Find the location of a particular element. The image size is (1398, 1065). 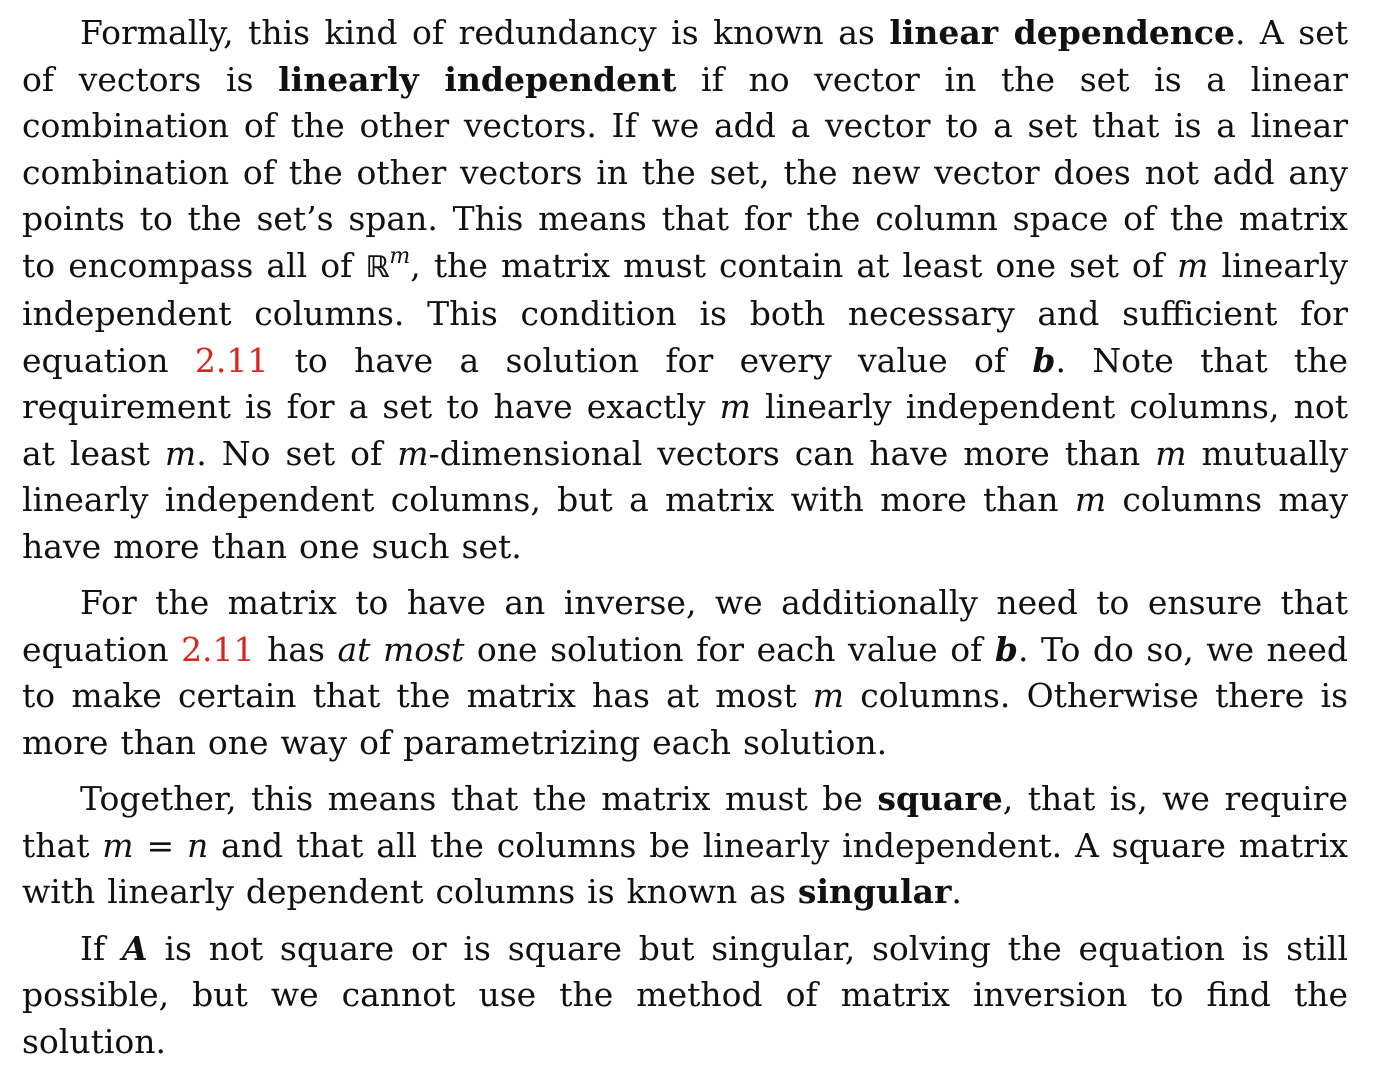

emphasis-at-most: at most is located at coordinates (401, 649).